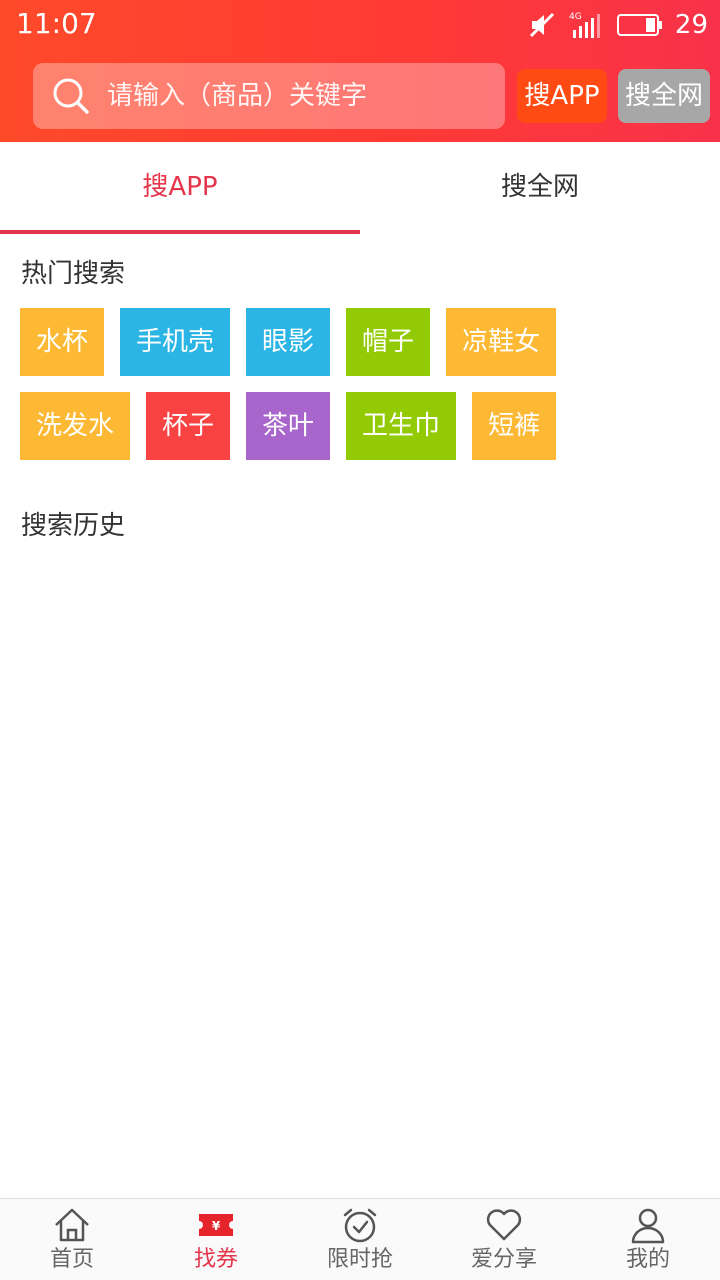 The height and width of the screenshot is (1280, 720). What do you see at coordinates (73, 274) in the screenshot?
I see `hot-search-title: 热门搜索` at bounding box center [73, 274].